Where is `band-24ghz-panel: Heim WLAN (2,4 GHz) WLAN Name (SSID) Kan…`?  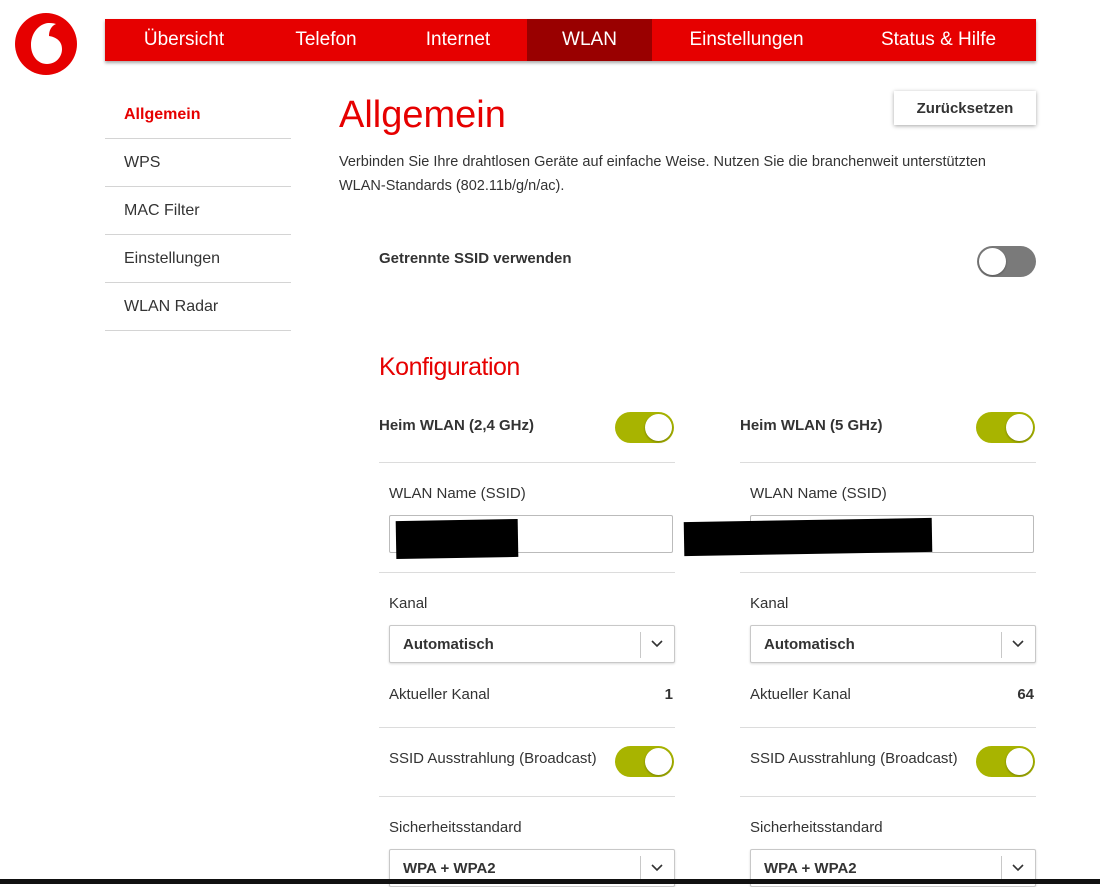
band-24ghz-panel: Heim WLAN (2,4 GHz) WLAN Name (SSID) Kan… is located at coordinates (527, 646).